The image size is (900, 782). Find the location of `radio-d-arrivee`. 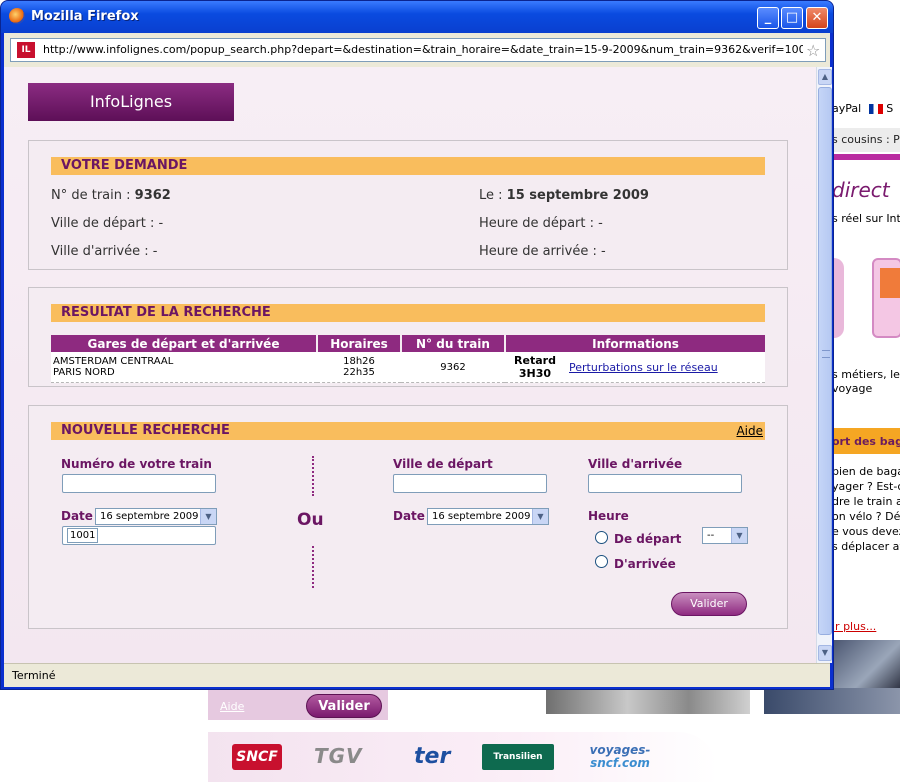

radio-d-arrivee is located at coordinates (601, 561).